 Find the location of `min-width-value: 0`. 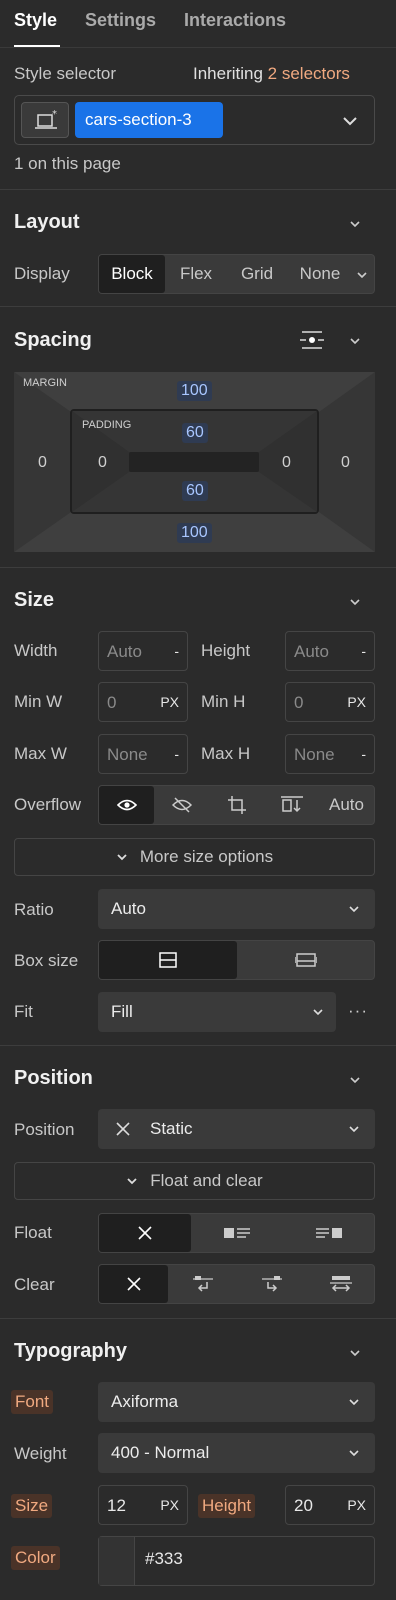

min-width-value: 0 is located at coordinates (112, 702).